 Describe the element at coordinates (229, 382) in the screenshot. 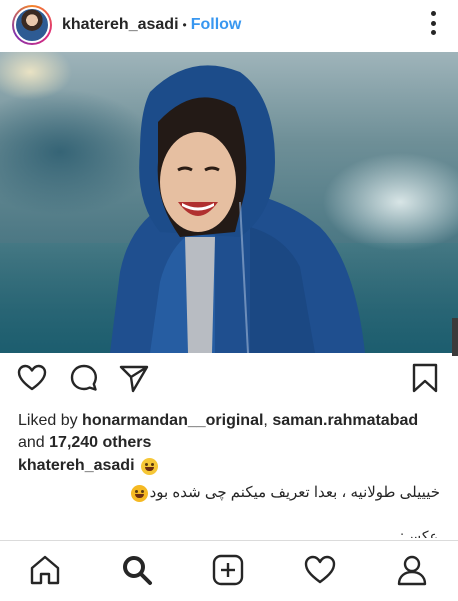

I see `post-action-bar` at that location.